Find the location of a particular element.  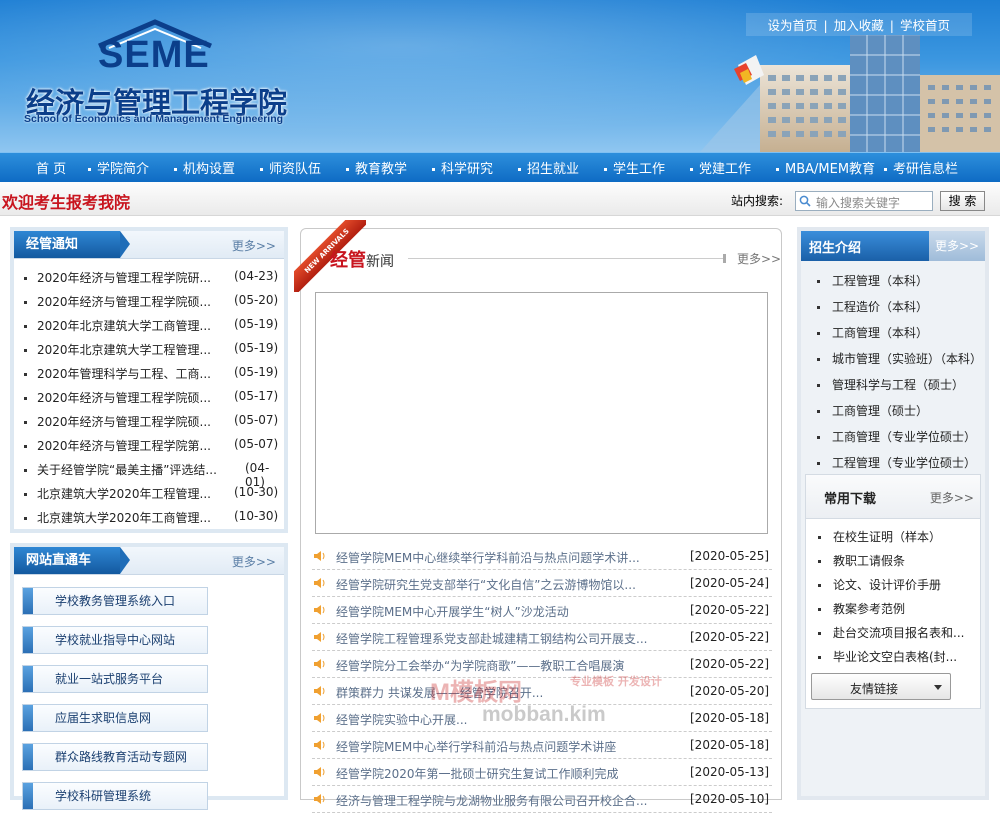

news-item: 经管学院研究生党支部举行“文化自信”之云游博物馆以... [2020-05-24] is located at coordinates (542, 583).